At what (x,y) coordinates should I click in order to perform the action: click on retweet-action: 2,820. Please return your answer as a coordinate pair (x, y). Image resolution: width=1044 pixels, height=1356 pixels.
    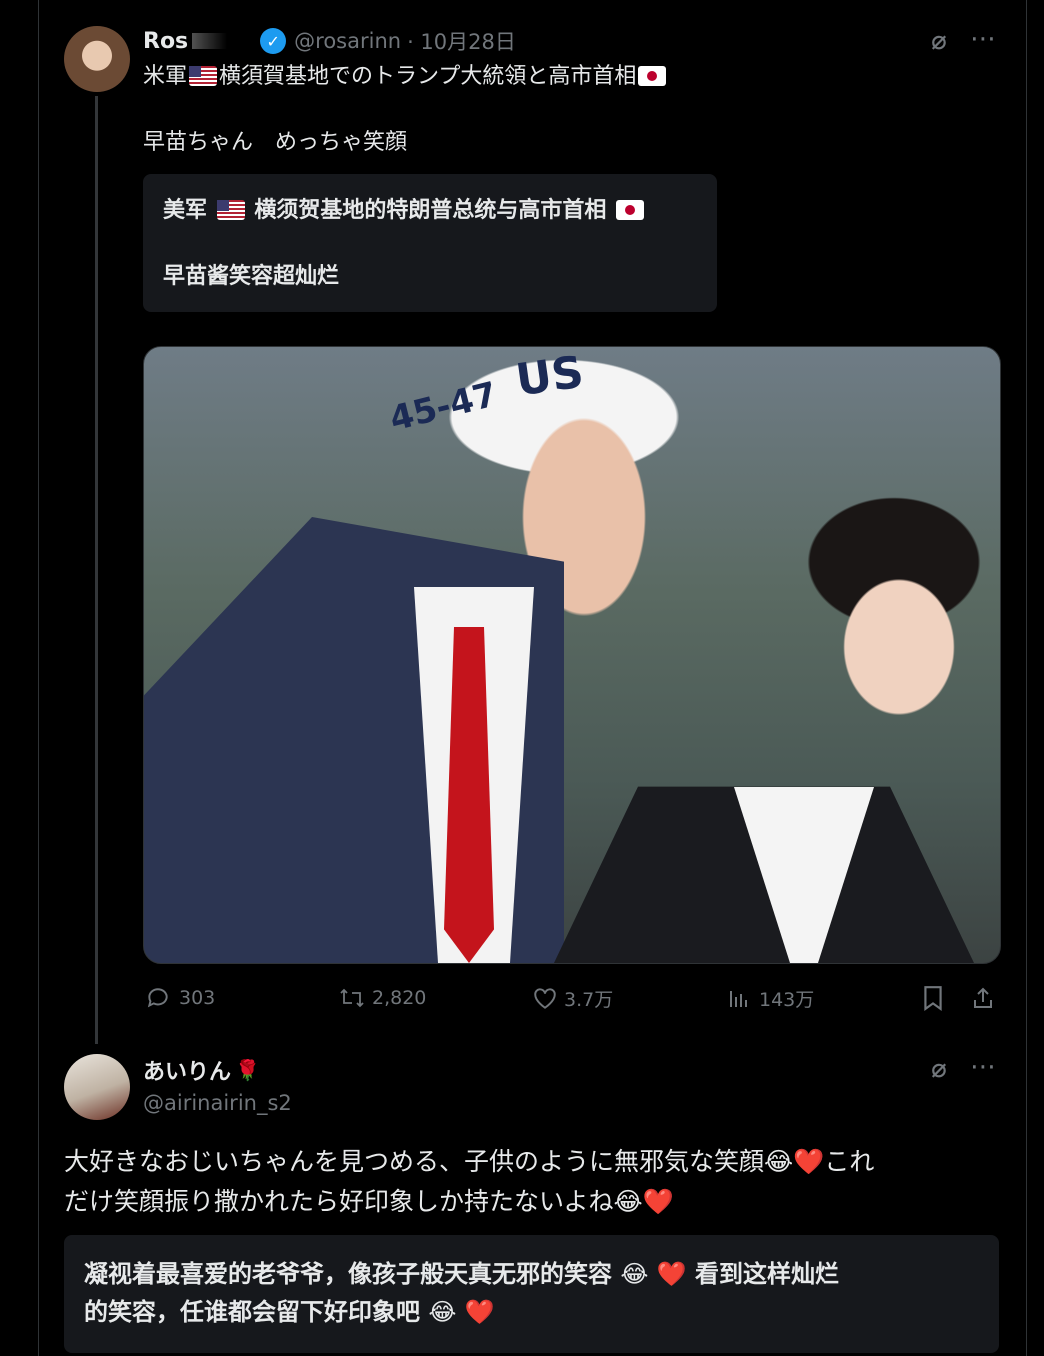
    Looking at the image, I should click on (382, 998).